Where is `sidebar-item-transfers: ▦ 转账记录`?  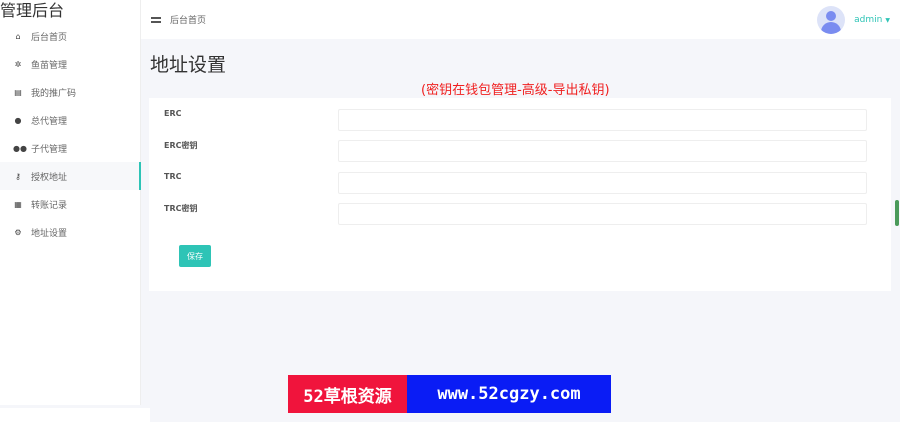
sidebar-item-transfers: ▦ 转账记录 is located at coordinates (70, 204).